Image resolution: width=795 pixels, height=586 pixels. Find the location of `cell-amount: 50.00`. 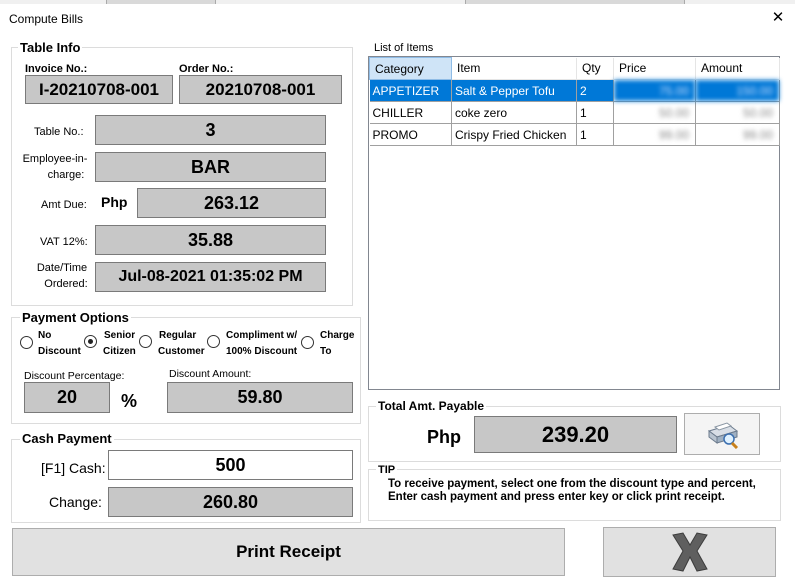

cell-amount: 50.00 is located at coordinates (737, 112).